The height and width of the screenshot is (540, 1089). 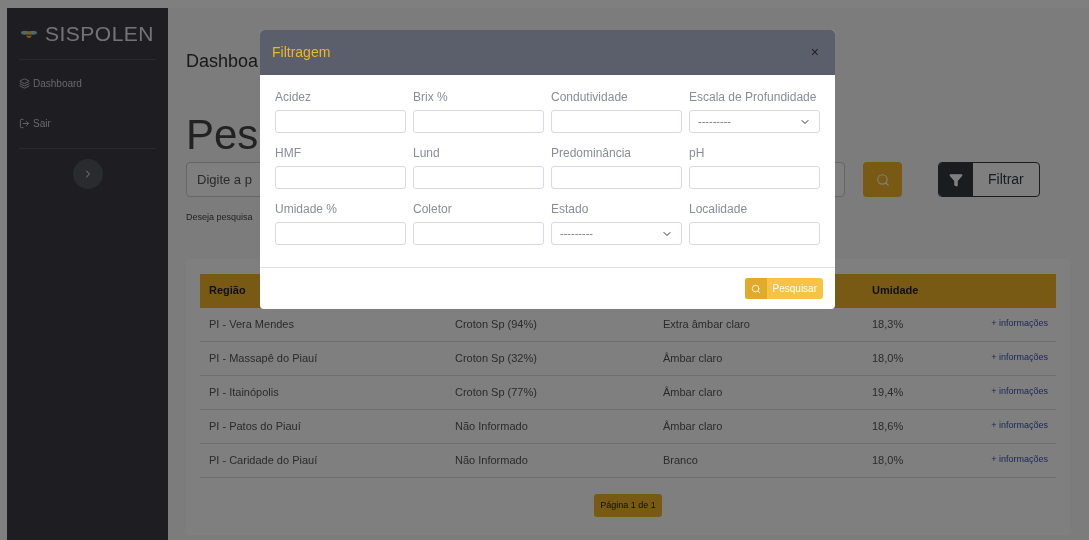 What do you see at coordinates (680, 460) in the screenshot?
I see `table-cell-text: Branco` at bounding box center [680, 460].